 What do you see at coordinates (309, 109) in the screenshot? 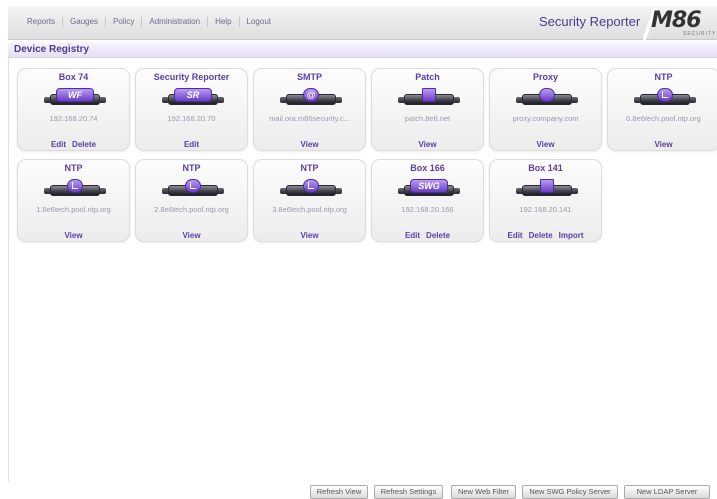
I see `device-tile: SMTP @ mail.ora.m86security.c... View` at bounding box center [309, 109].